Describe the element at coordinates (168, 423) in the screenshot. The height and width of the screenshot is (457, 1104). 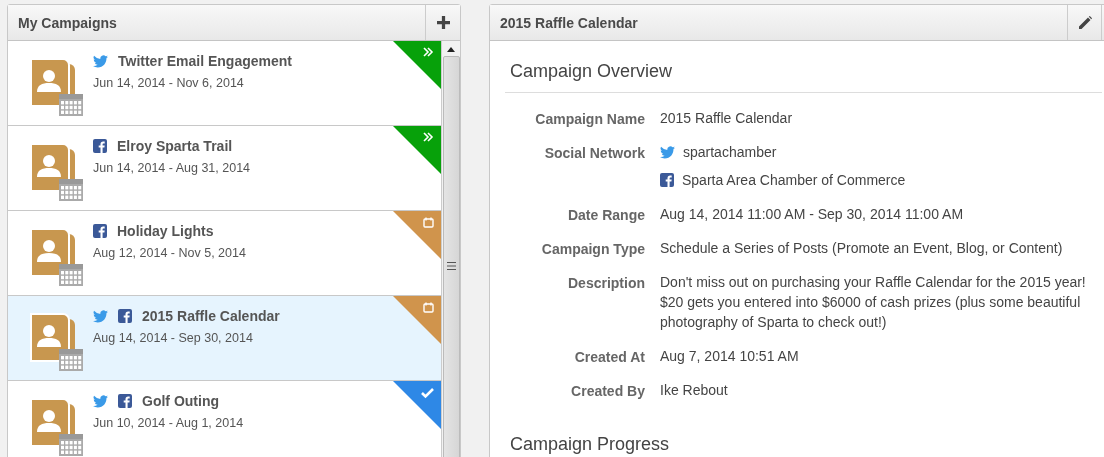
I see `campaign-dates: Jun 10, 2014 - Aug 1, 2014` at that location.